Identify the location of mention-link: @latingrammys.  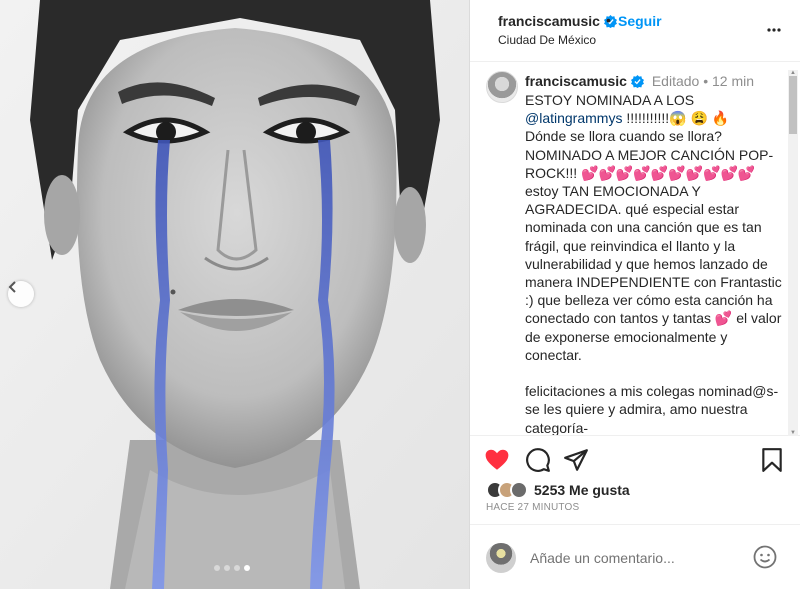
(573, 118).